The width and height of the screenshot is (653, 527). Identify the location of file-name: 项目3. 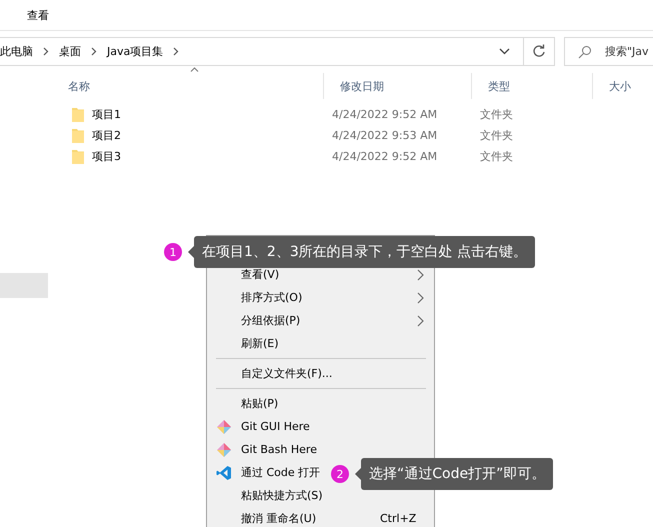
(106, 156).